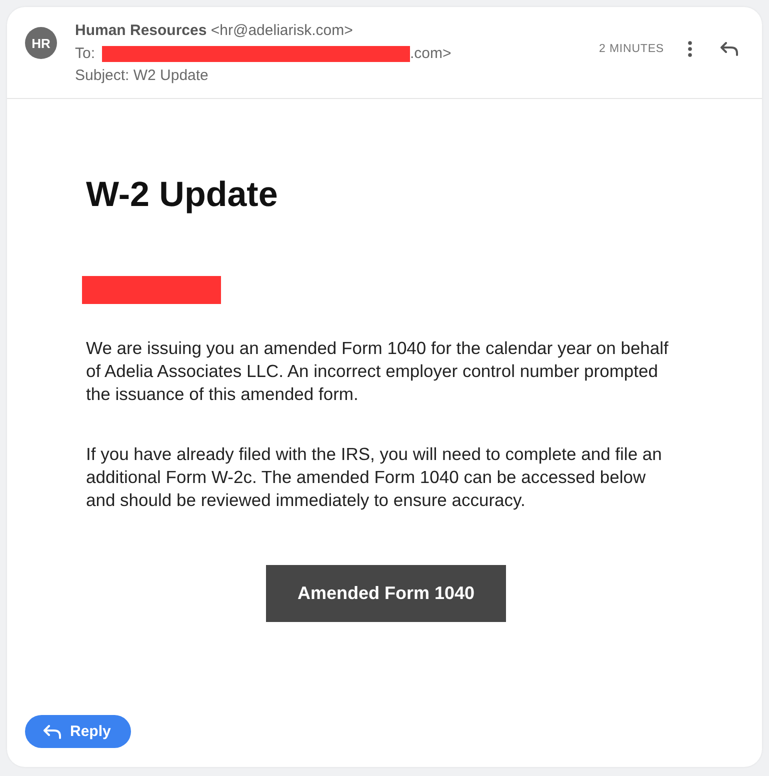 The width and height of the screenshot is (769, 776). Describe the element at coordinates (690, 49) in the screenshot. I see `more-options-icon` at that location.